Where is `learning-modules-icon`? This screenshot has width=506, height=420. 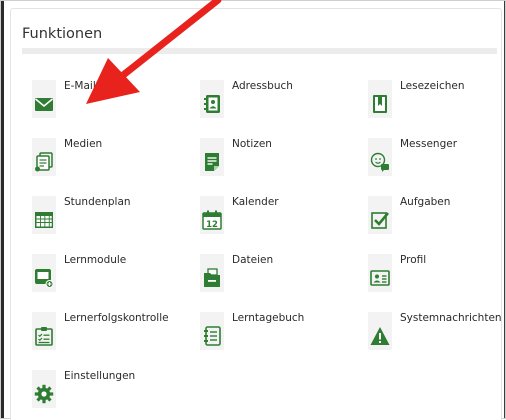
learning-modules-icon is located at coordinates (44, 273).